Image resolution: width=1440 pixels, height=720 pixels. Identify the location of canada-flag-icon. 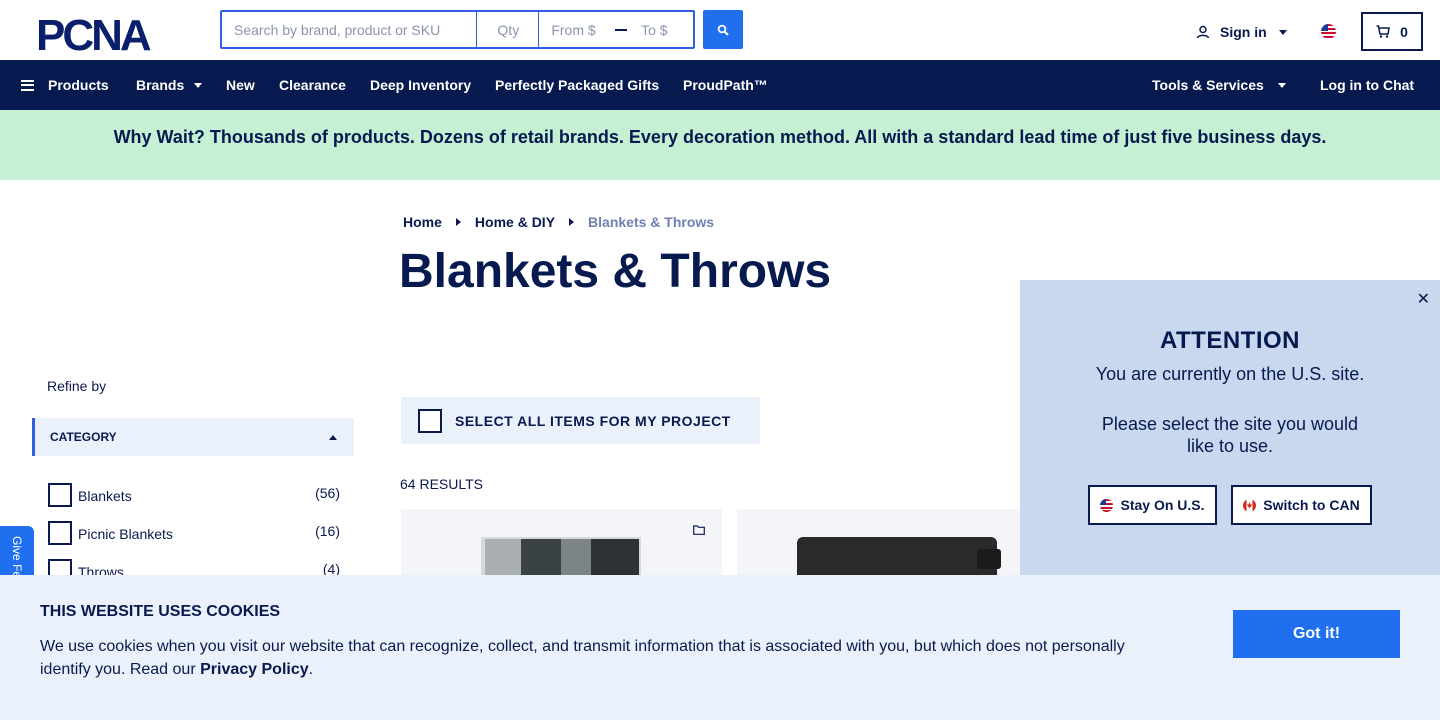
(1250, 505).